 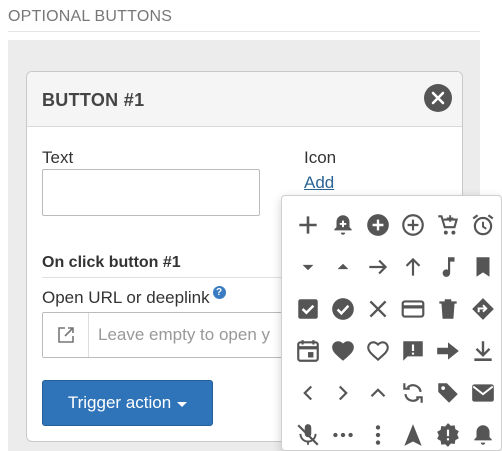 I want to click on favorite-border-icon, so click(x=377, y=351).